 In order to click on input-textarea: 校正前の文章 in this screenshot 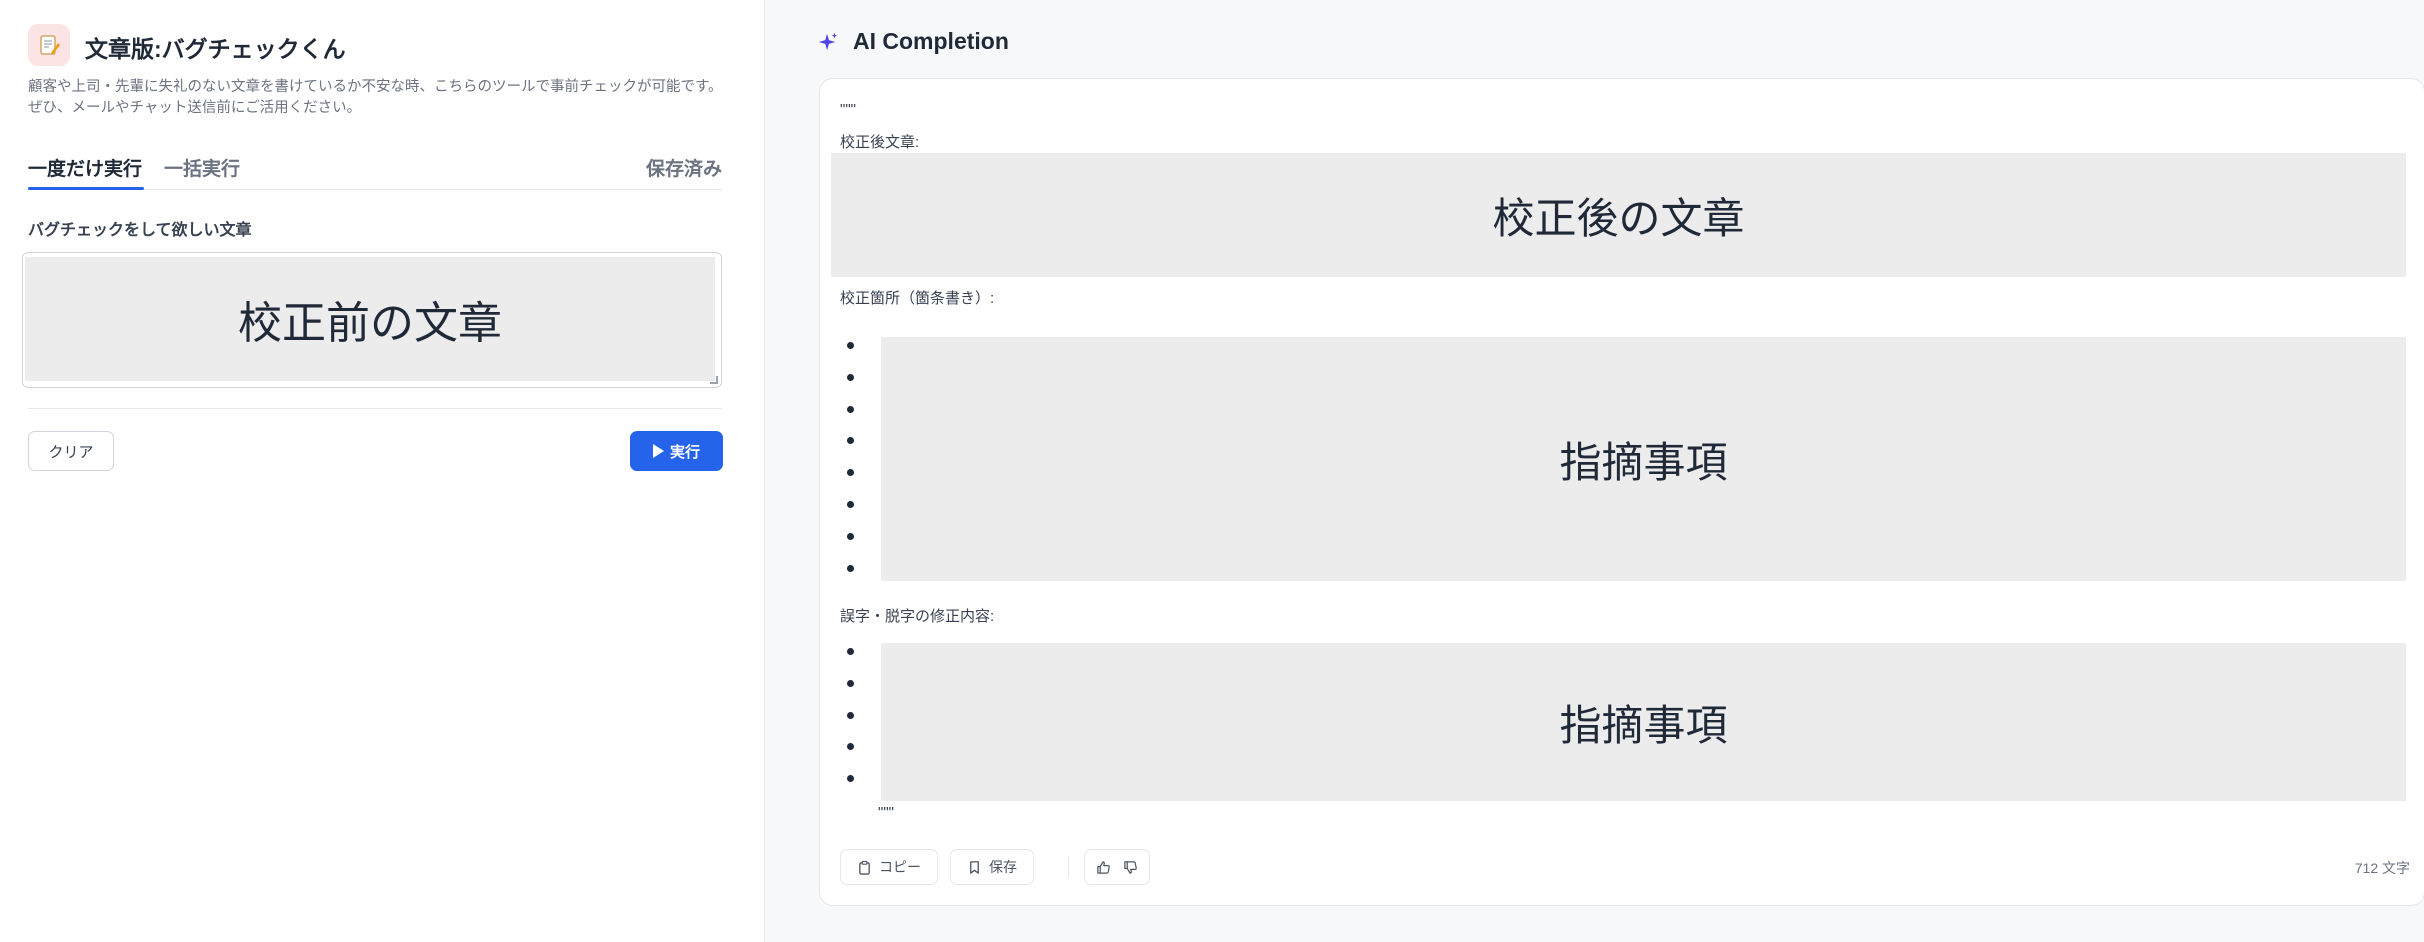, I will do `click(372, 320)`.